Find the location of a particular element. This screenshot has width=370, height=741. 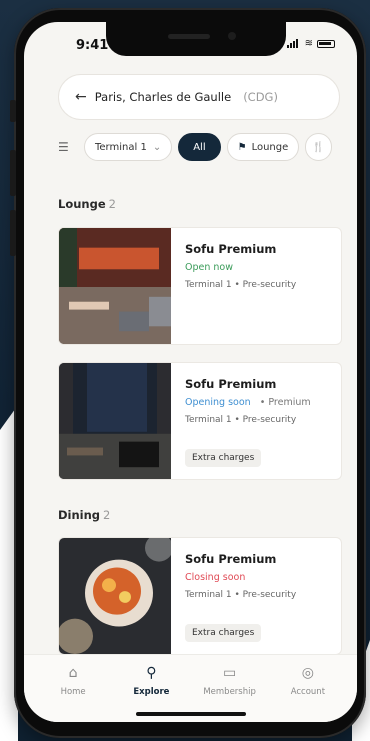

filter-all-label: All is located at coordinates (199, 147).